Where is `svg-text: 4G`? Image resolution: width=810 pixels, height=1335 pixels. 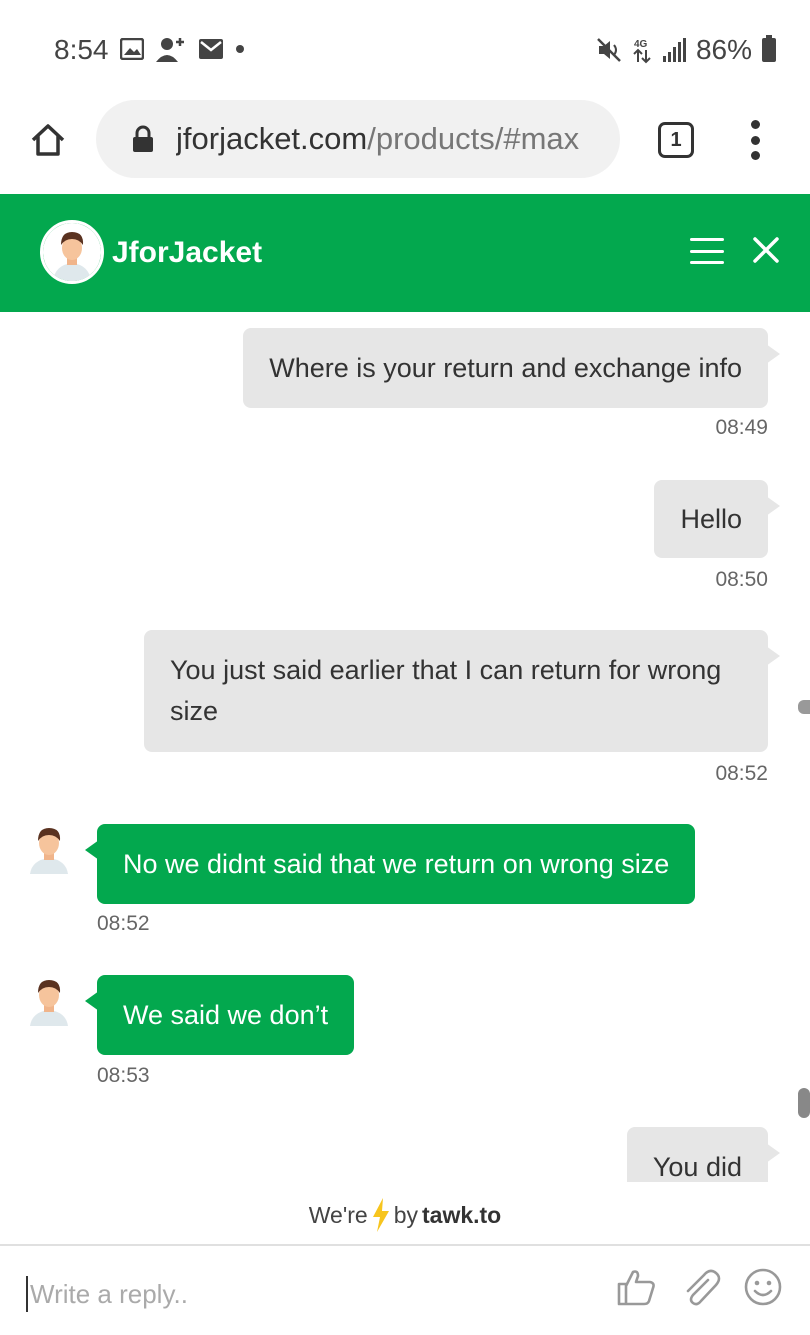
svg-text: 4G is located at coordinates (641, 44).